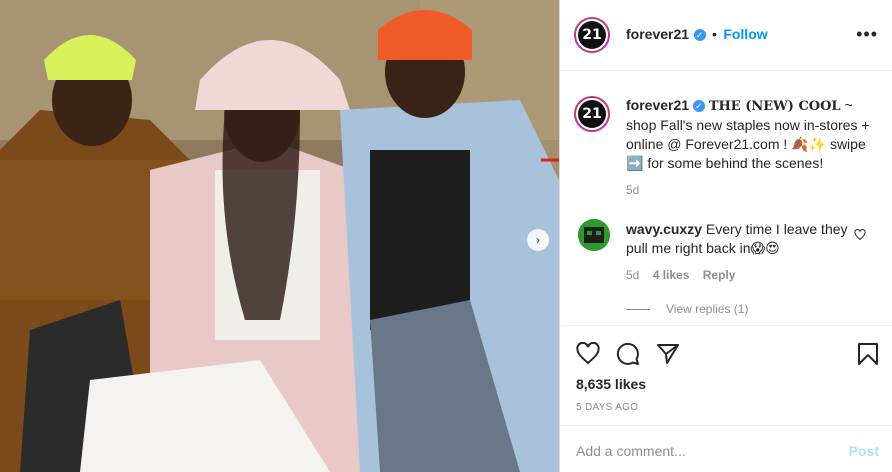 The image size is (892, 472). I want to click on replies-divider, so click(638, 309).